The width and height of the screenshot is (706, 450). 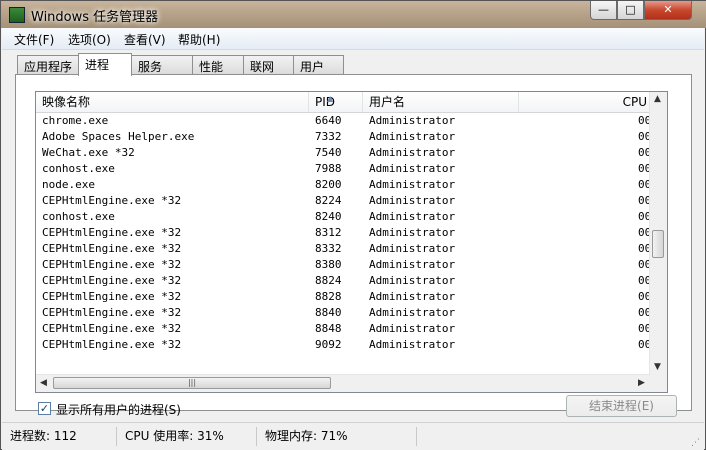 I want to click on column-header-pid: ▲ PID, so click(x=336, y=102).